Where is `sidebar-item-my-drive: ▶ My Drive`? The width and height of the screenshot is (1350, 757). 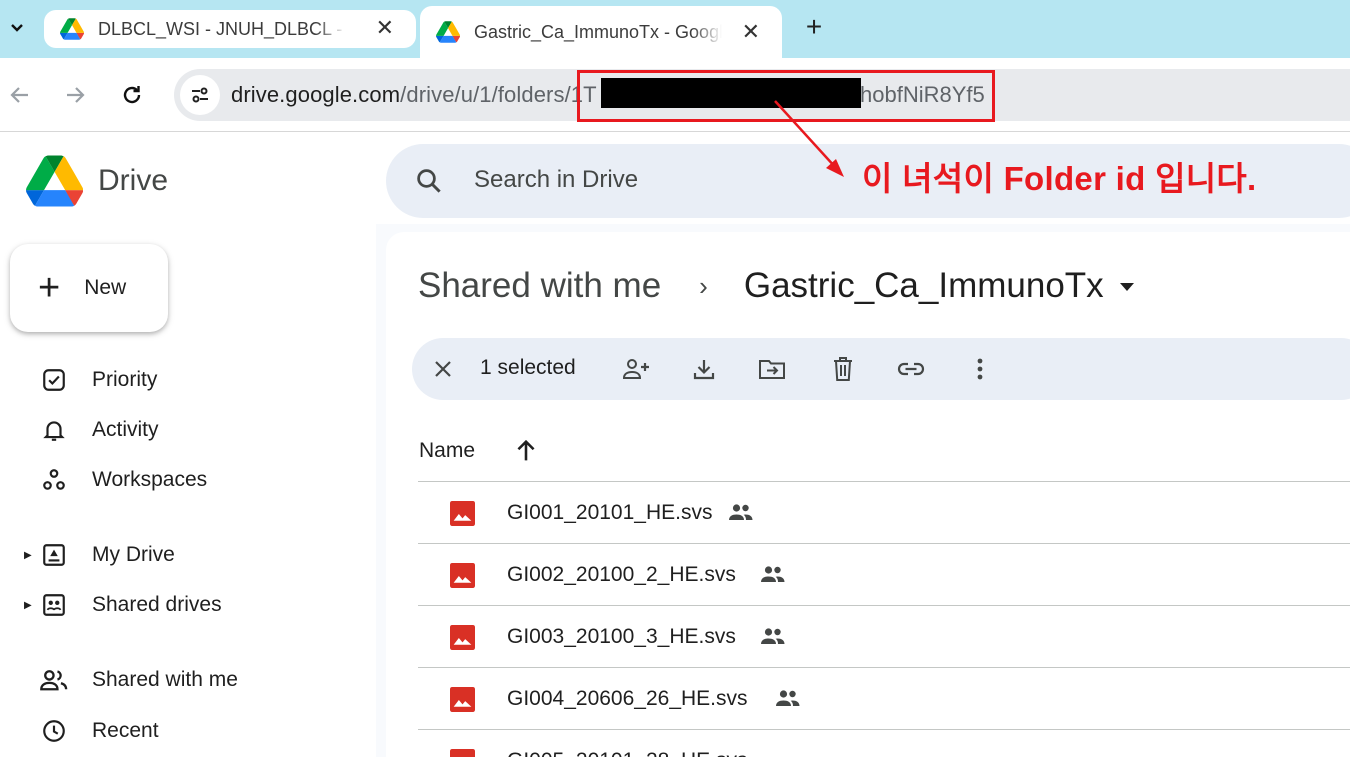
sidebar-item-my-drive: ▶ My Drive is located at coordinates (190, 555).